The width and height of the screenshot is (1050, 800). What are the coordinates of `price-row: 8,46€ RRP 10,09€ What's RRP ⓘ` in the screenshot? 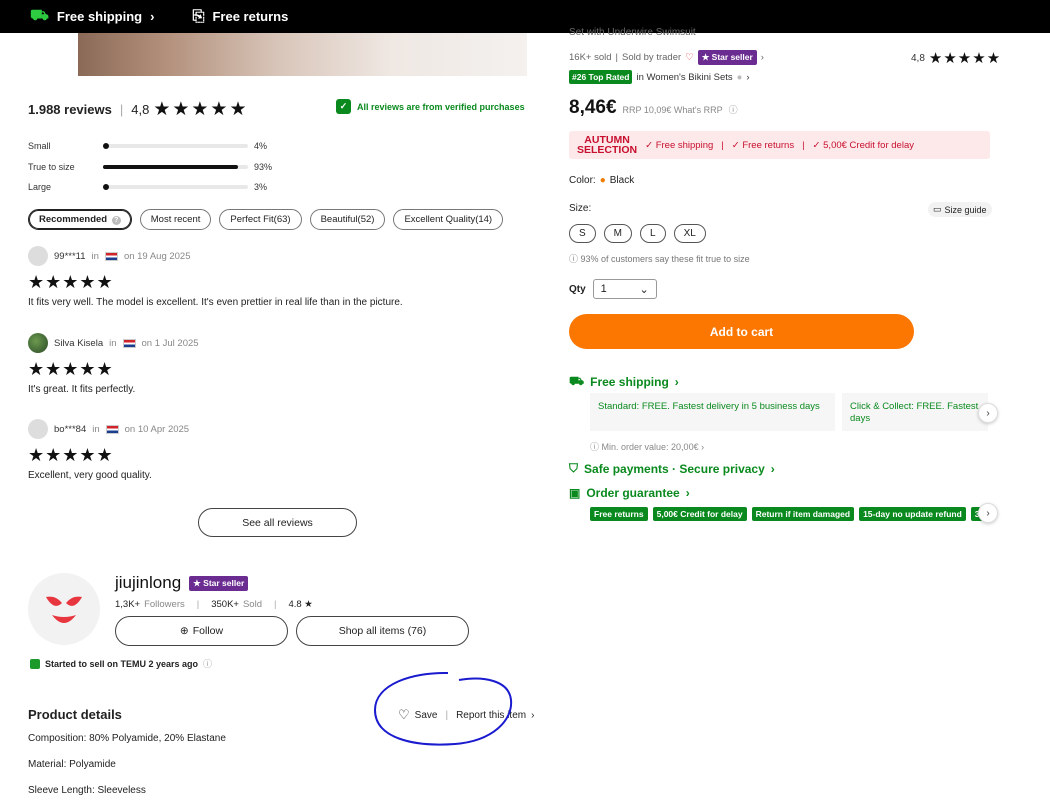 It's located at (653, 108).